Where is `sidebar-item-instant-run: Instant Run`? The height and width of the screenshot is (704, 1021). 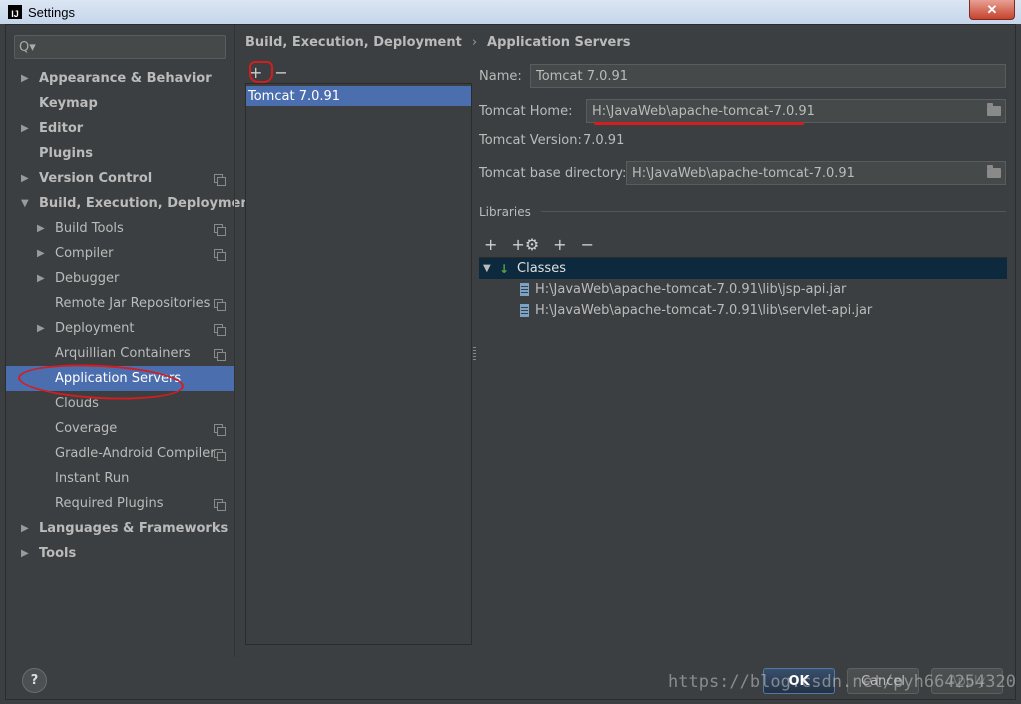
sidebar-item-instant-run: Instant Run is located at coordinates (120, 478).